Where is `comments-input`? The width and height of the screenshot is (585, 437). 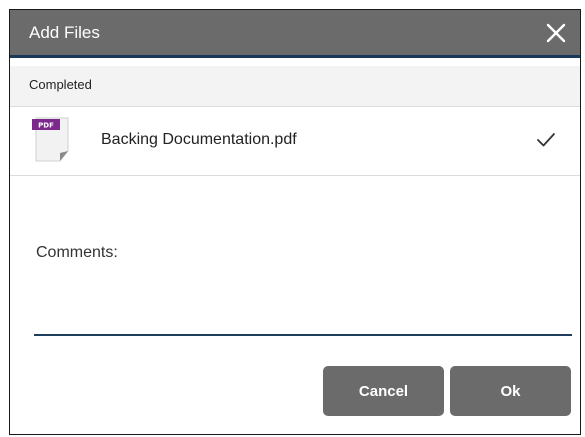 comments-input is located at coordinates (303, 315).